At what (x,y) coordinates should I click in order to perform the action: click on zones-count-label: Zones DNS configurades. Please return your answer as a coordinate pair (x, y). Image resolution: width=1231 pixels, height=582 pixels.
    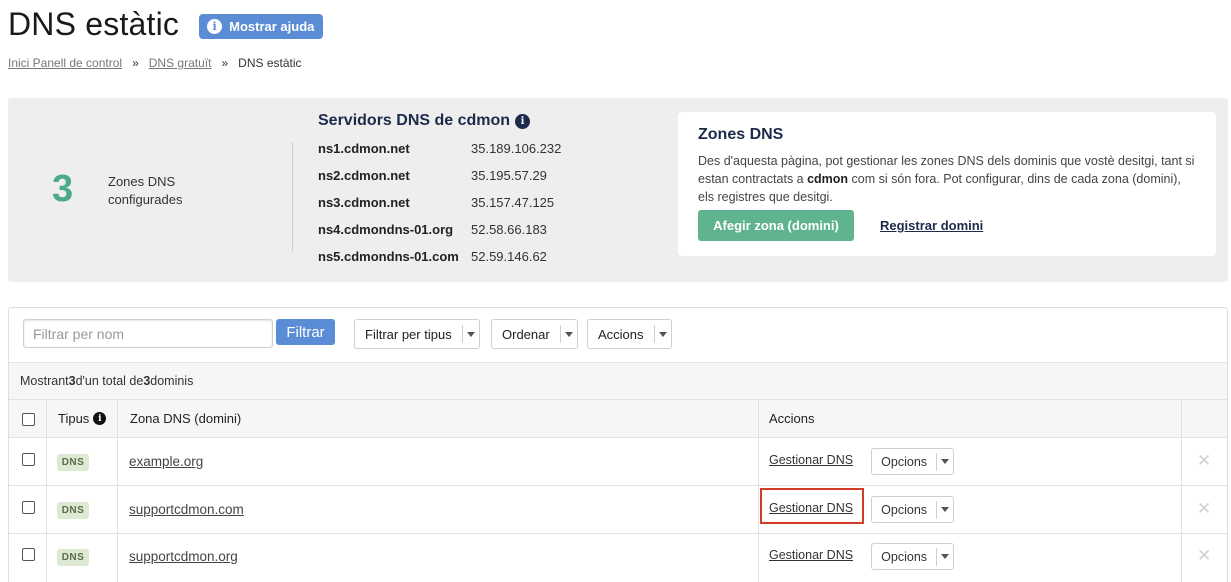
    Looking at the image, I should click on (145, 190).